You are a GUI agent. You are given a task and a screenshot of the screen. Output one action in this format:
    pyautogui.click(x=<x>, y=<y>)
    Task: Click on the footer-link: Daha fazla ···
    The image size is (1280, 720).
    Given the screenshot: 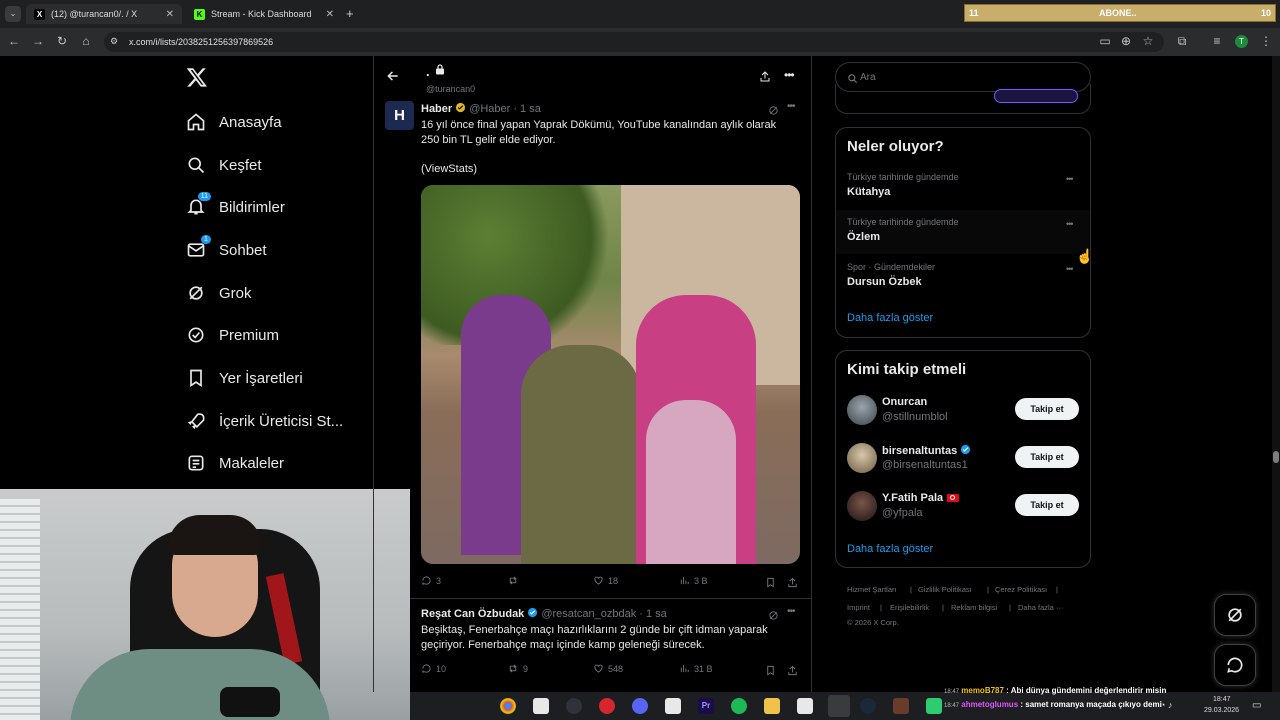 What is the action you would take?
    pyautogui.click(x=1040, y=607)
    